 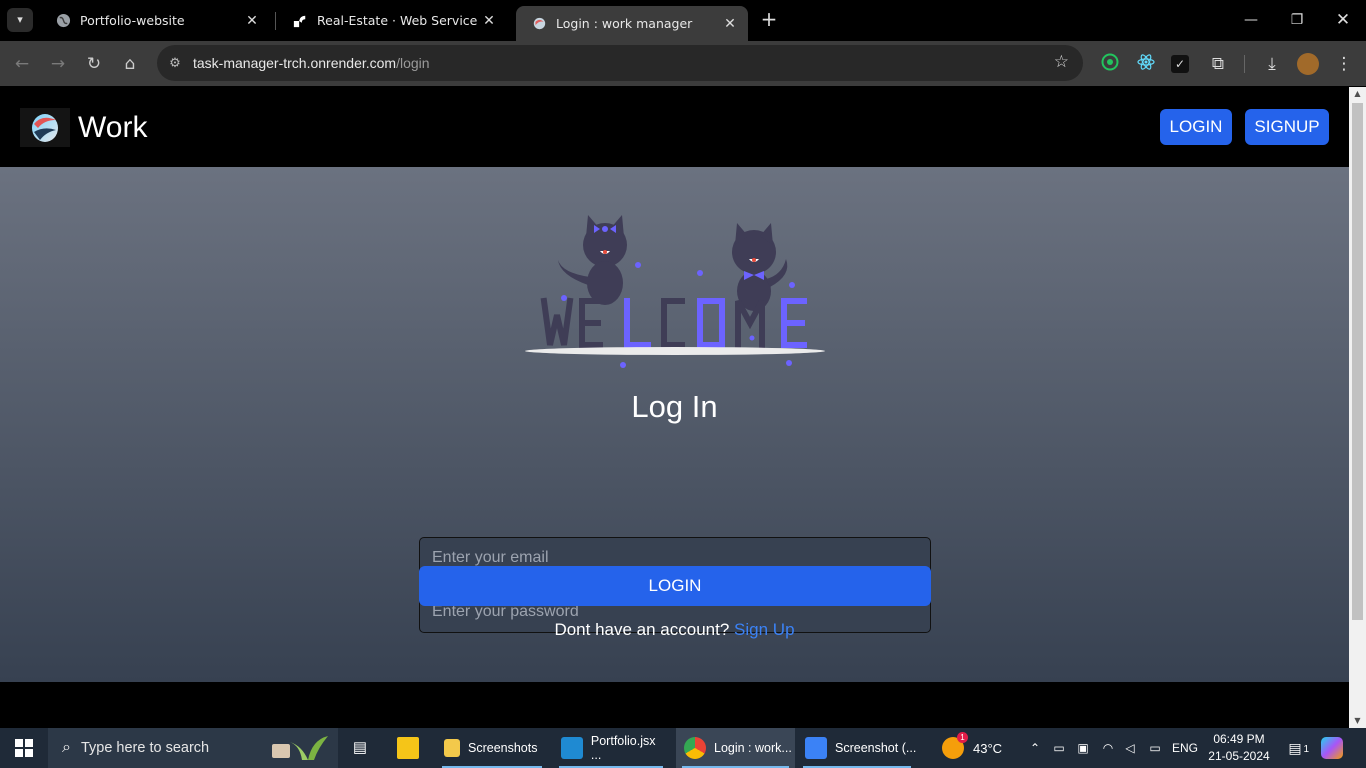 What do you see at coordinates (1357, 721) in the screenshot?
I see `scroll-down-arrow-icon: ▼` at bounding box center [1357, 721].